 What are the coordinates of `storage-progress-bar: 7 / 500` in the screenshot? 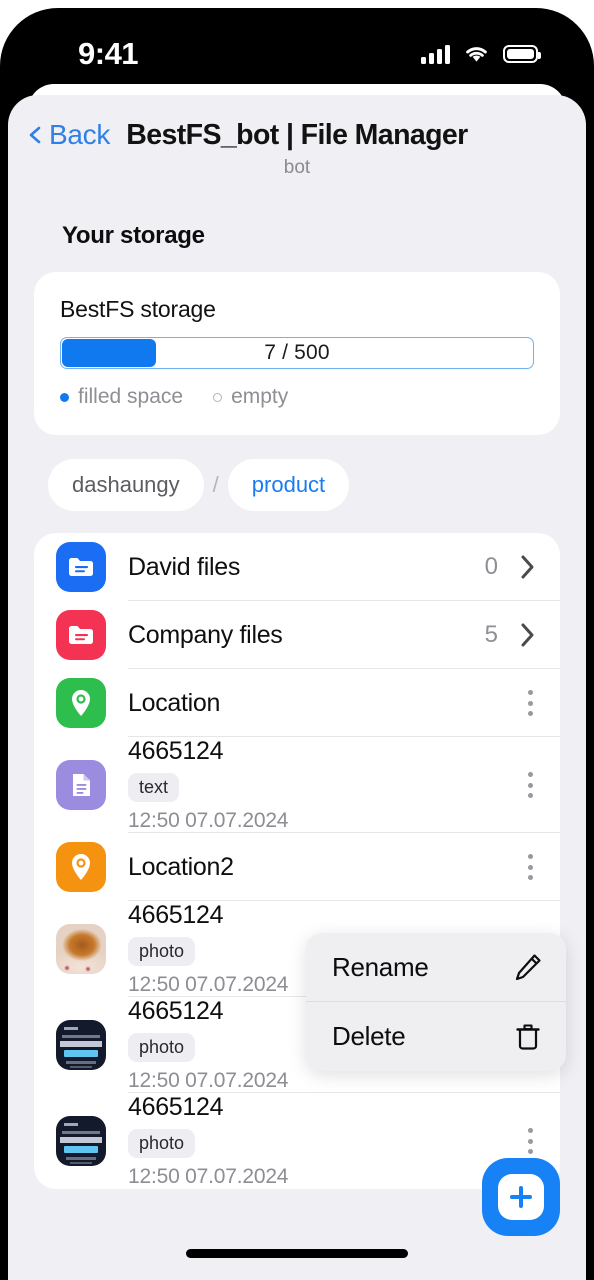 It's located at (297, 353).